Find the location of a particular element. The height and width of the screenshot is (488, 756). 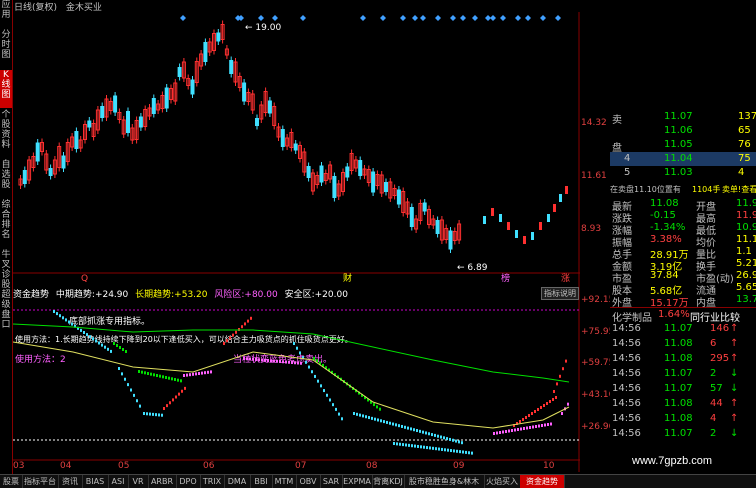

notice-volume: 1104手 is located at coordinates (706, 189).